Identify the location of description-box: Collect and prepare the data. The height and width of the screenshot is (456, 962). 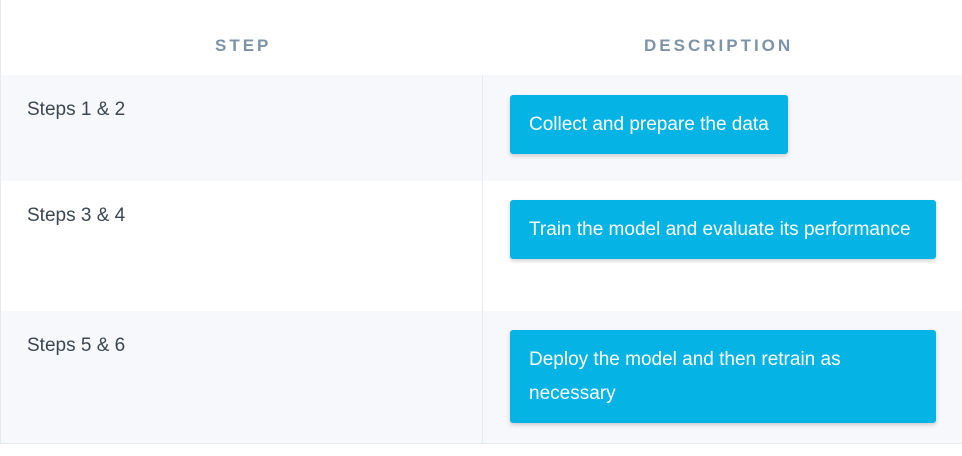
(649, 124).